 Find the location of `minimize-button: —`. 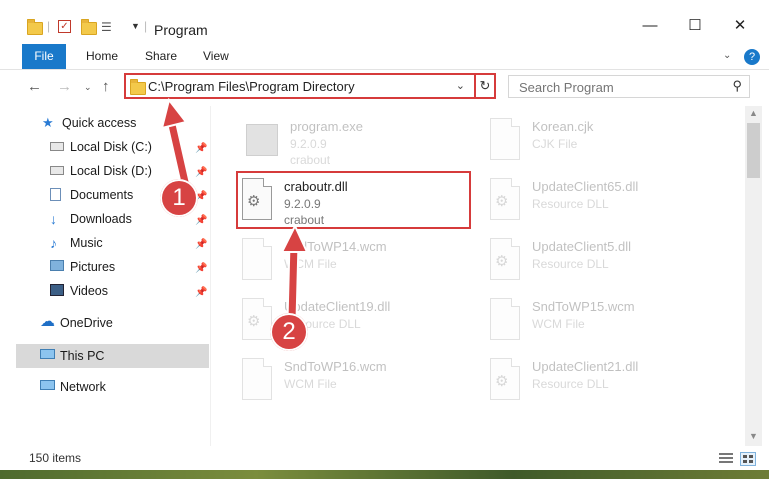

minimize-button: — is located at coordinates (650, 26).